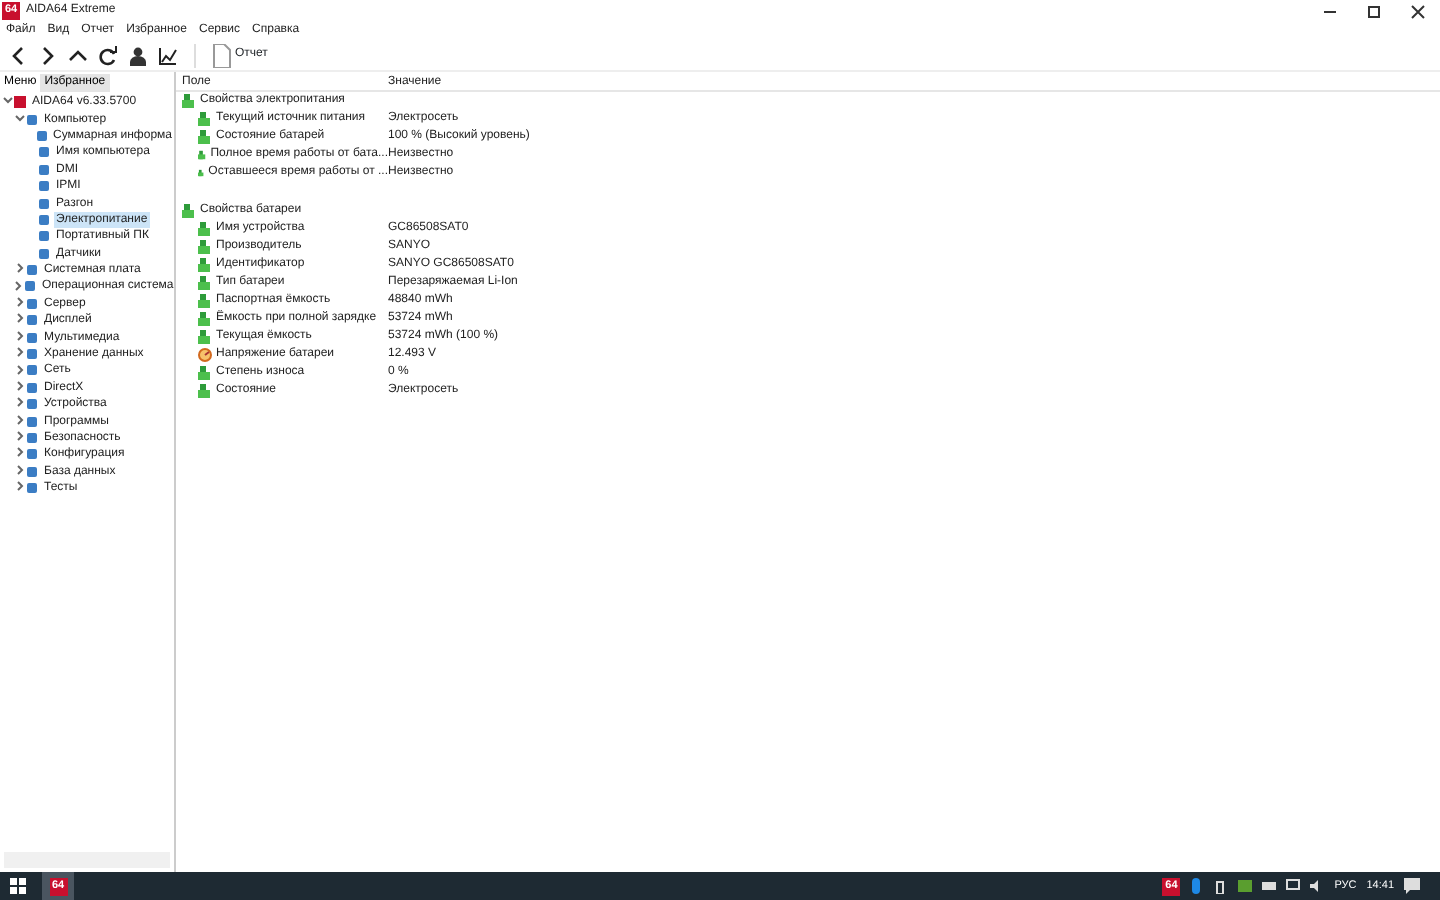  Describe the element at coordinates (138, 55) in the screenshot. I see `user-icon` at that location.